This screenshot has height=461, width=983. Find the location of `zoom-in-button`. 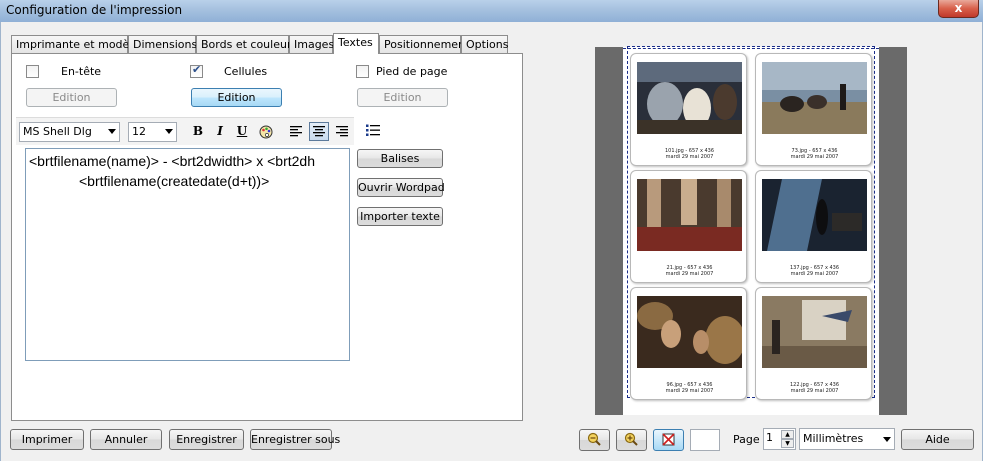

zoom-in-button is located at coordinates (631, 440).